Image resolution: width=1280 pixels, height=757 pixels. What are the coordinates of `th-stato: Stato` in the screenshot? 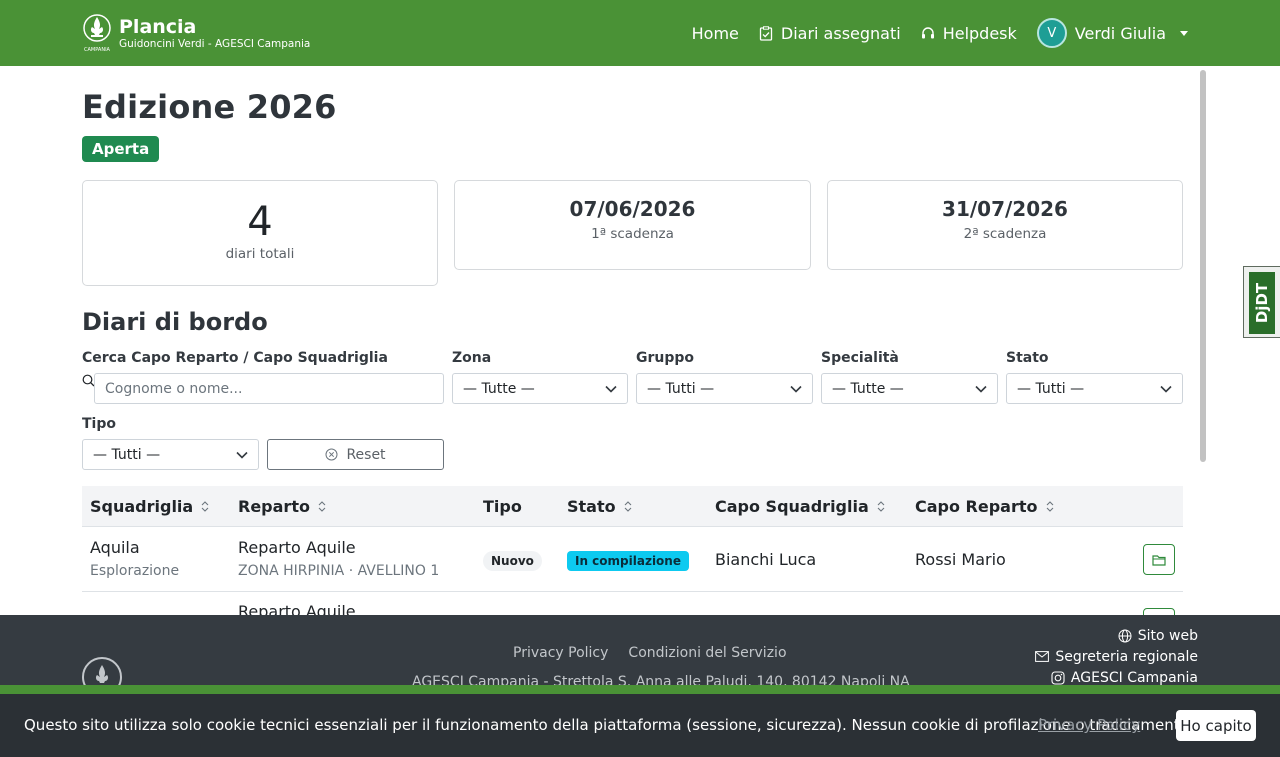 It's located at (599, 506).